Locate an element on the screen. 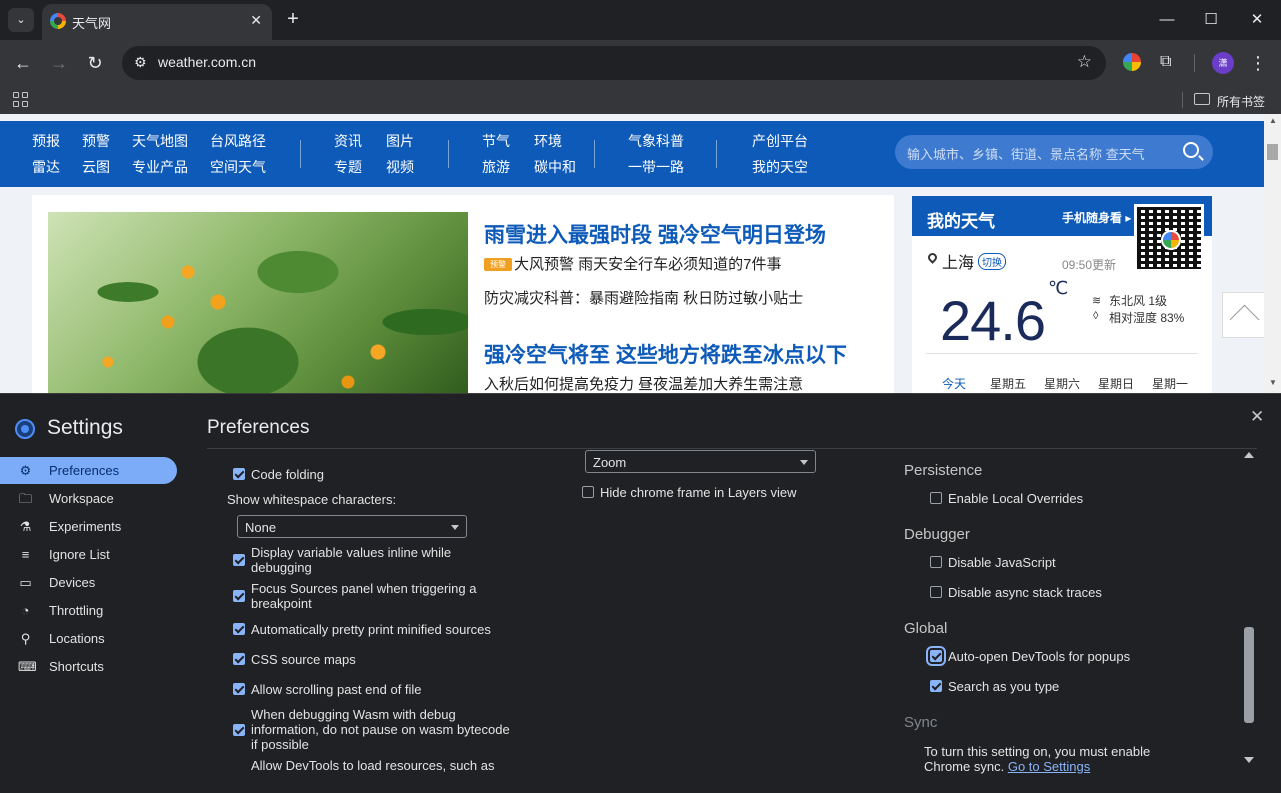  nav-link: 空间天气 is located at coordinates (238, 167).